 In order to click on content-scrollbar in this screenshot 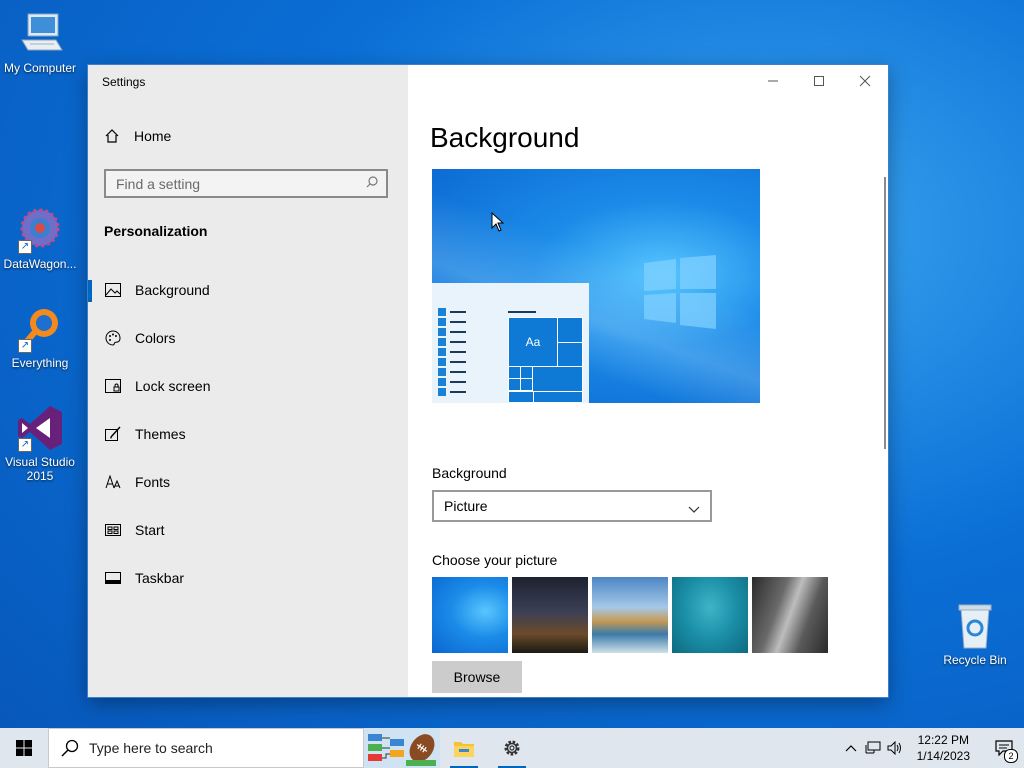, I will do `click(885, 313)`.